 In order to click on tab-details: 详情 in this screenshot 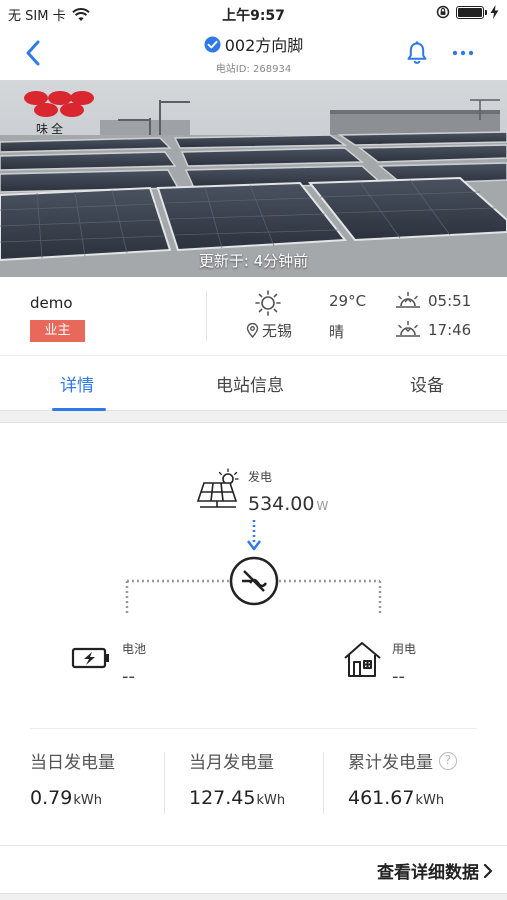, I will do `click(77, 383)`.